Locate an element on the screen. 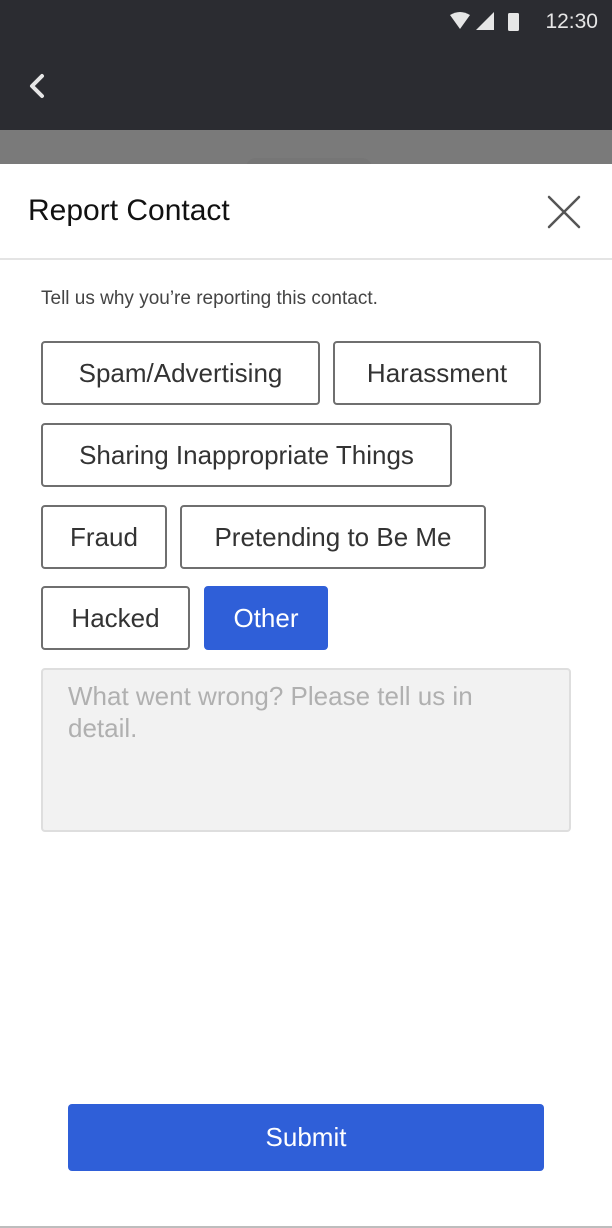  status-icons is located at coordinates (484, 21).